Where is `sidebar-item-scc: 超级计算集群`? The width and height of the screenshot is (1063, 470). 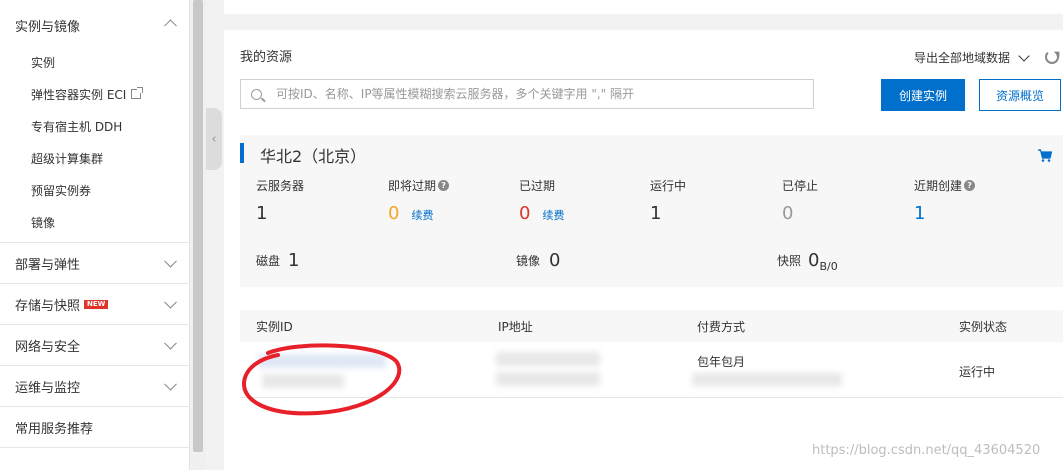 sidebar-item-scc: 超级计算集群 is located at coordinates (94, 158).